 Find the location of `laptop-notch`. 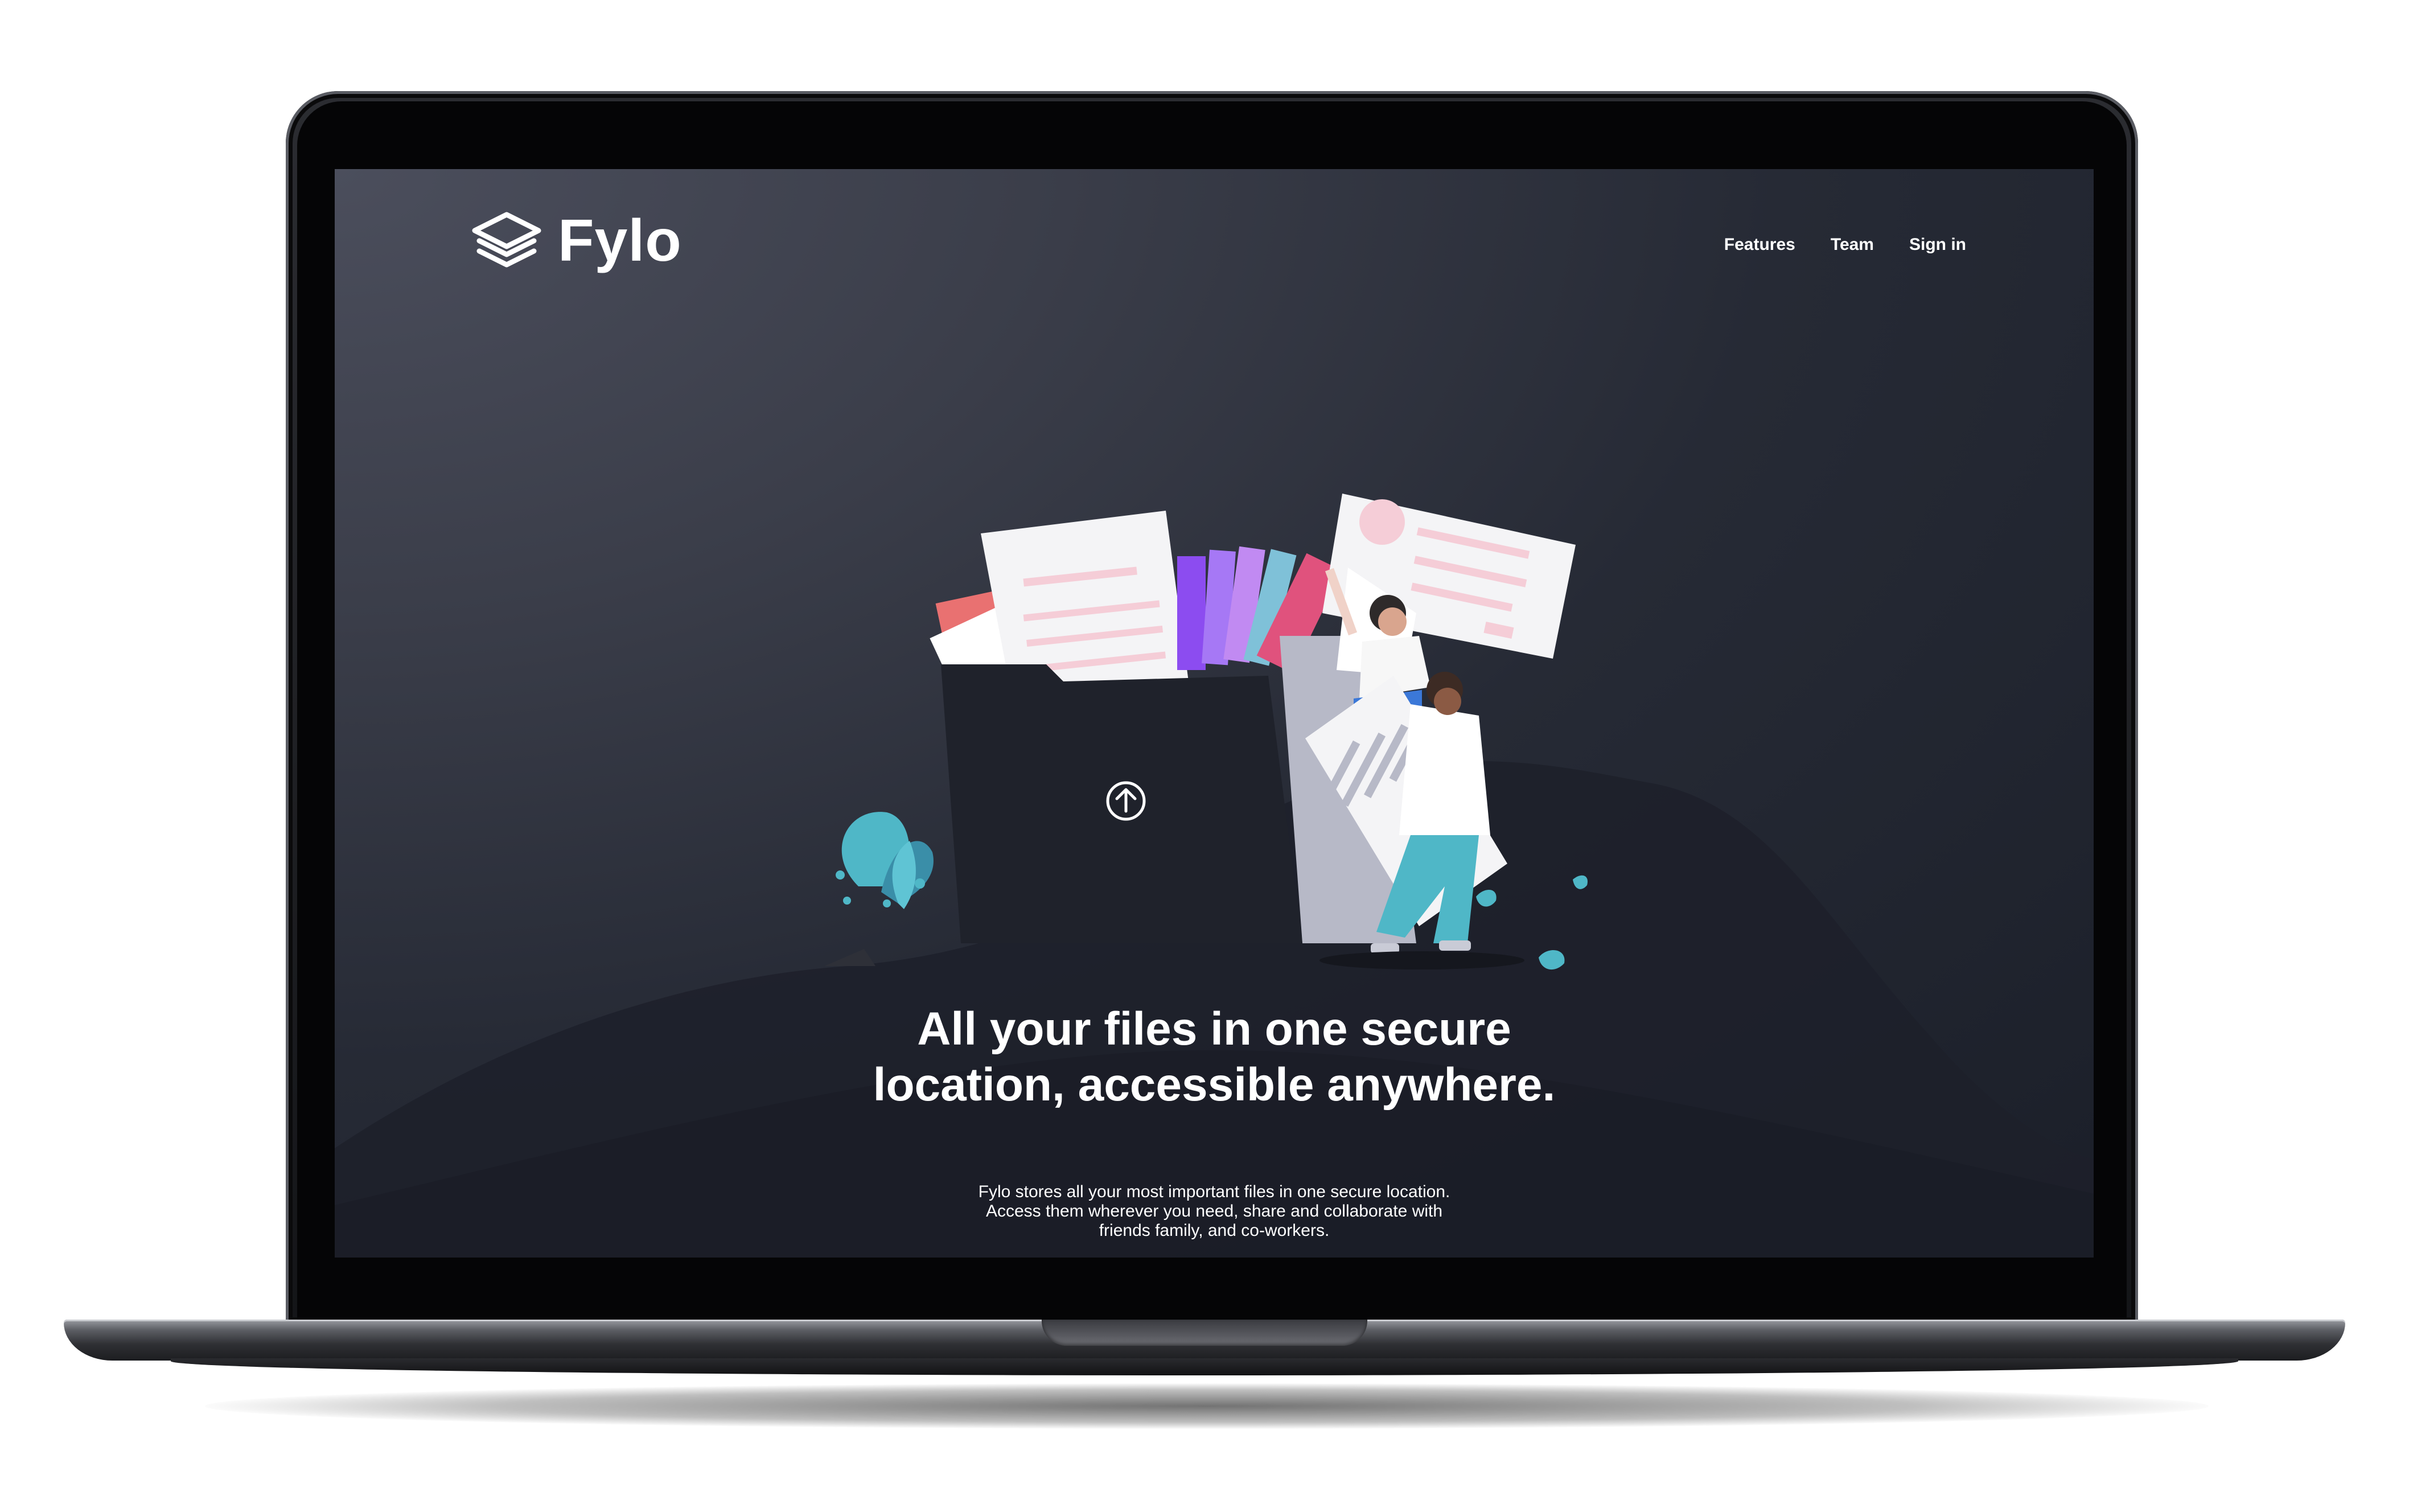

laptop-notch is located at coordinates (1204, 1333).